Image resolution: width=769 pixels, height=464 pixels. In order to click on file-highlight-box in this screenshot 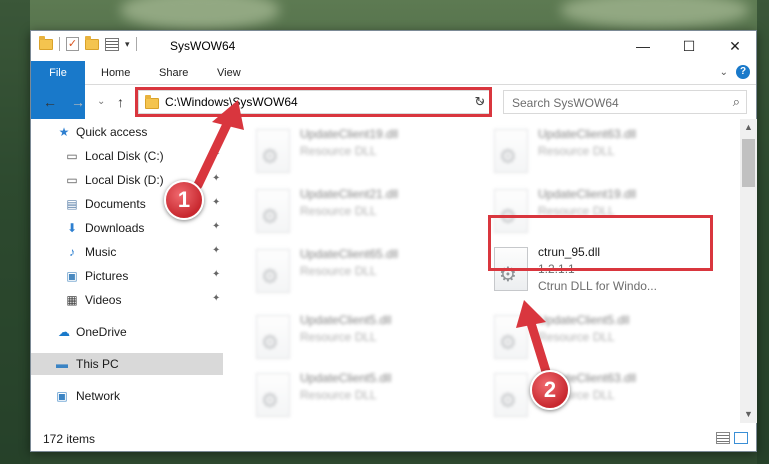, I will do `click(600, 243)`.